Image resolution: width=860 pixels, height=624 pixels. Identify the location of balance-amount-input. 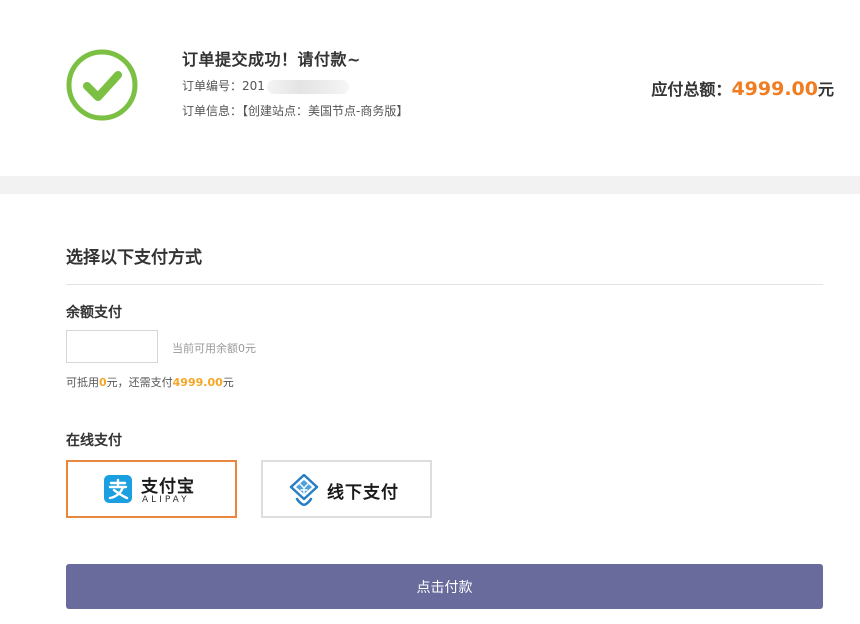
(112, 346).